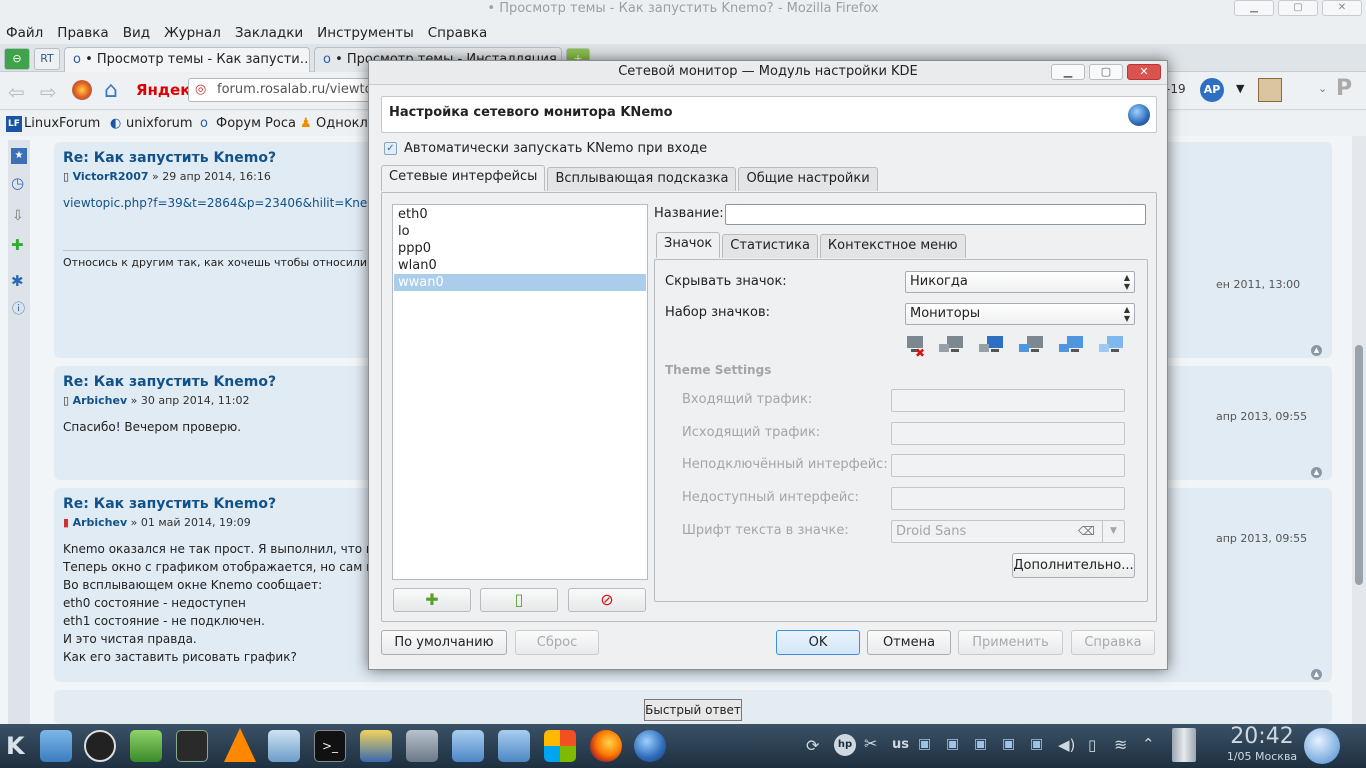  Describe the element at coordinates (200, 90) in the screenshot. I see `site-identity-icon: ◎` at that location.